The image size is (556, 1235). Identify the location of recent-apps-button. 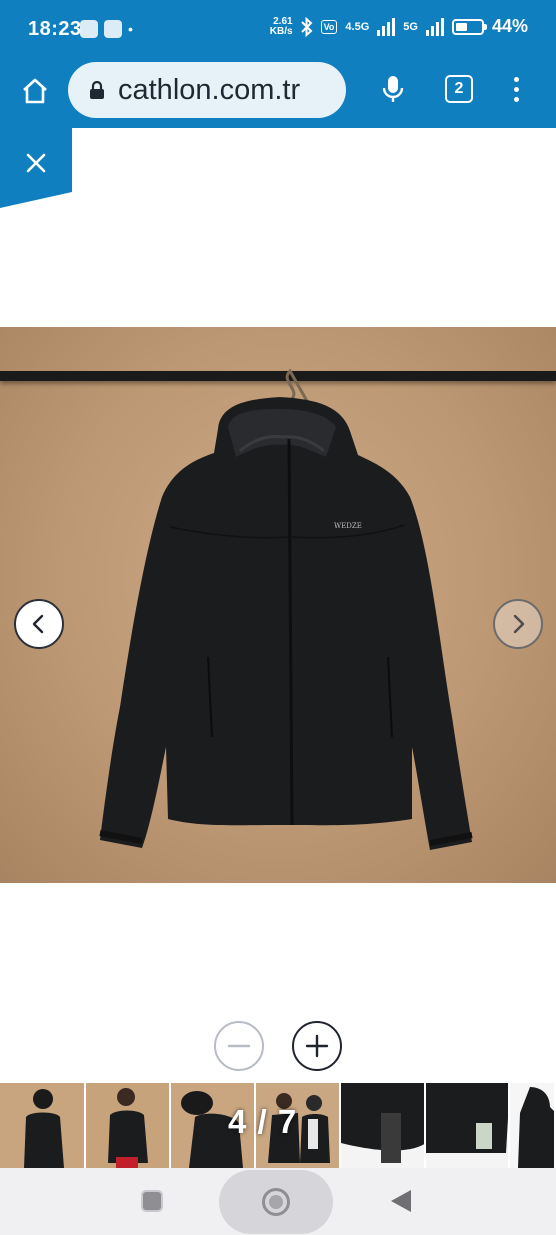
(152, 1201).